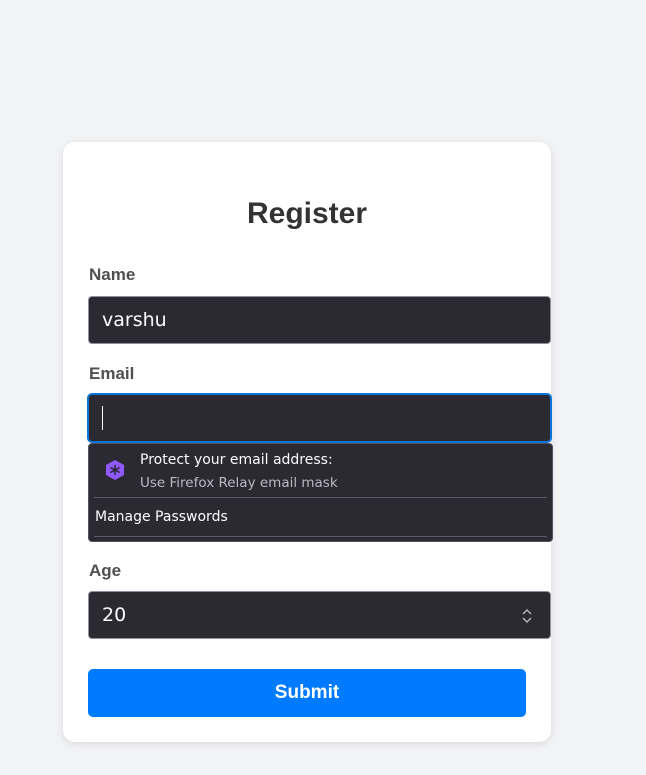 Image resolution: width=646 pixels, height=775 pixels. What do you see at coordinates (239, 483) in the screenshot?
I see `relay-subtitle: Use Firefox Relay email mask` at bounding box center [239, 483].